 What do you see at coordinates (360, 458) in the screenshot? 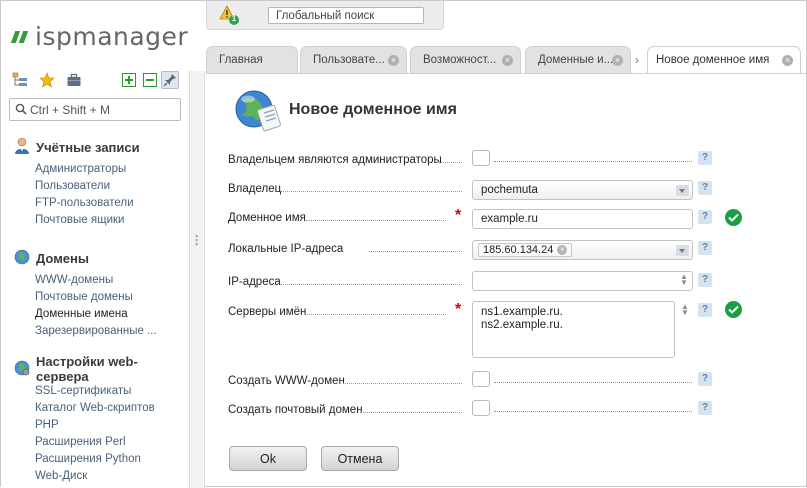
I see `cancel-button: Отмена` at bounding box center [360, 458].